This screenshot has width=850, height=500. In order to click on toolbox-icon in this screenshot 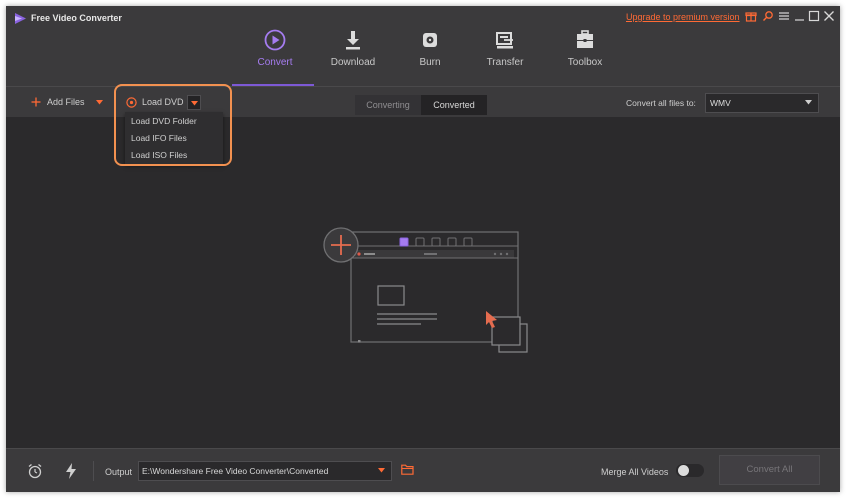, I will do `click(585, 39)`.